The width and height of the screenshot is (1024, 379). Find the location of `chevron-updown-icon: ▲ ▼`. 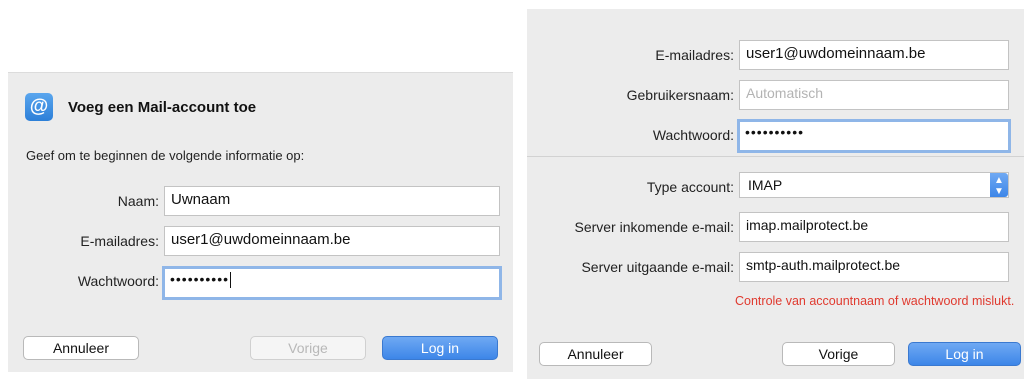

chevron-updown-icon: ▲ ▼ is located at coordinates (999, 185).